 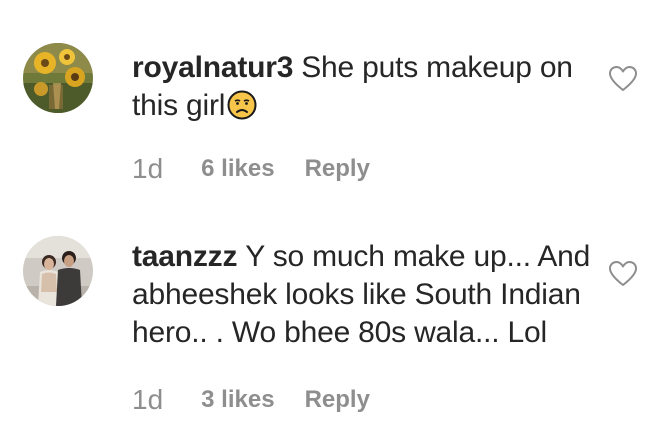 I want to click on couple-photo-avatar, so click(x=58, y=271).